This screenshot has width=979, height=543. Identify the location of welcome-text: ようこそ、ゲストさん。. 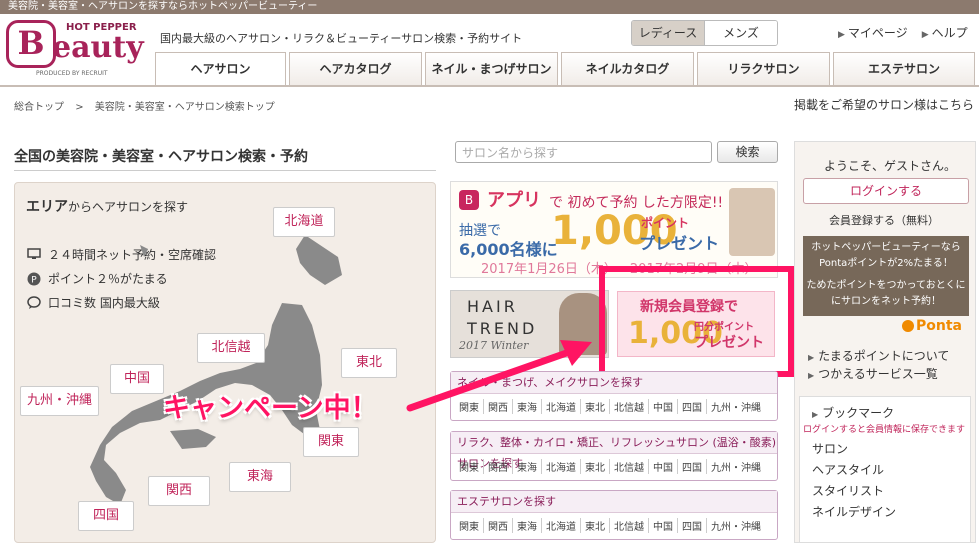
(890, 166).